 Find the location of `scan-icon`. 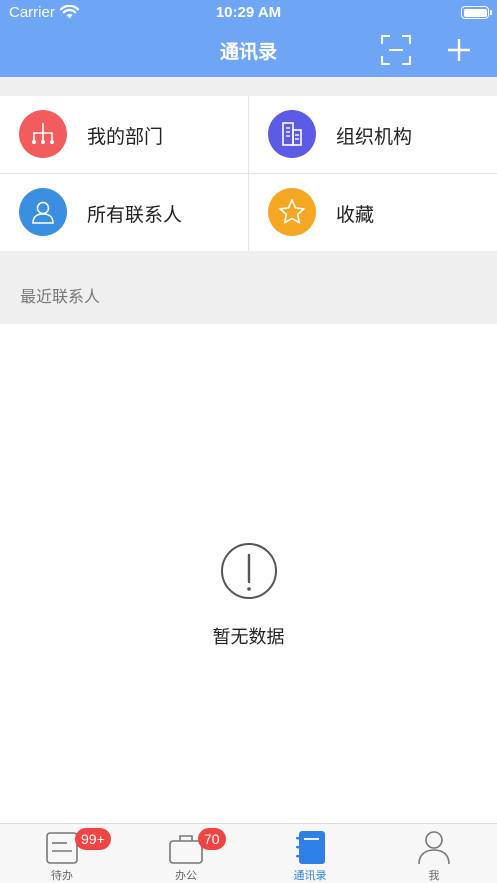

scan-icon is located at coordinates (396, 50).